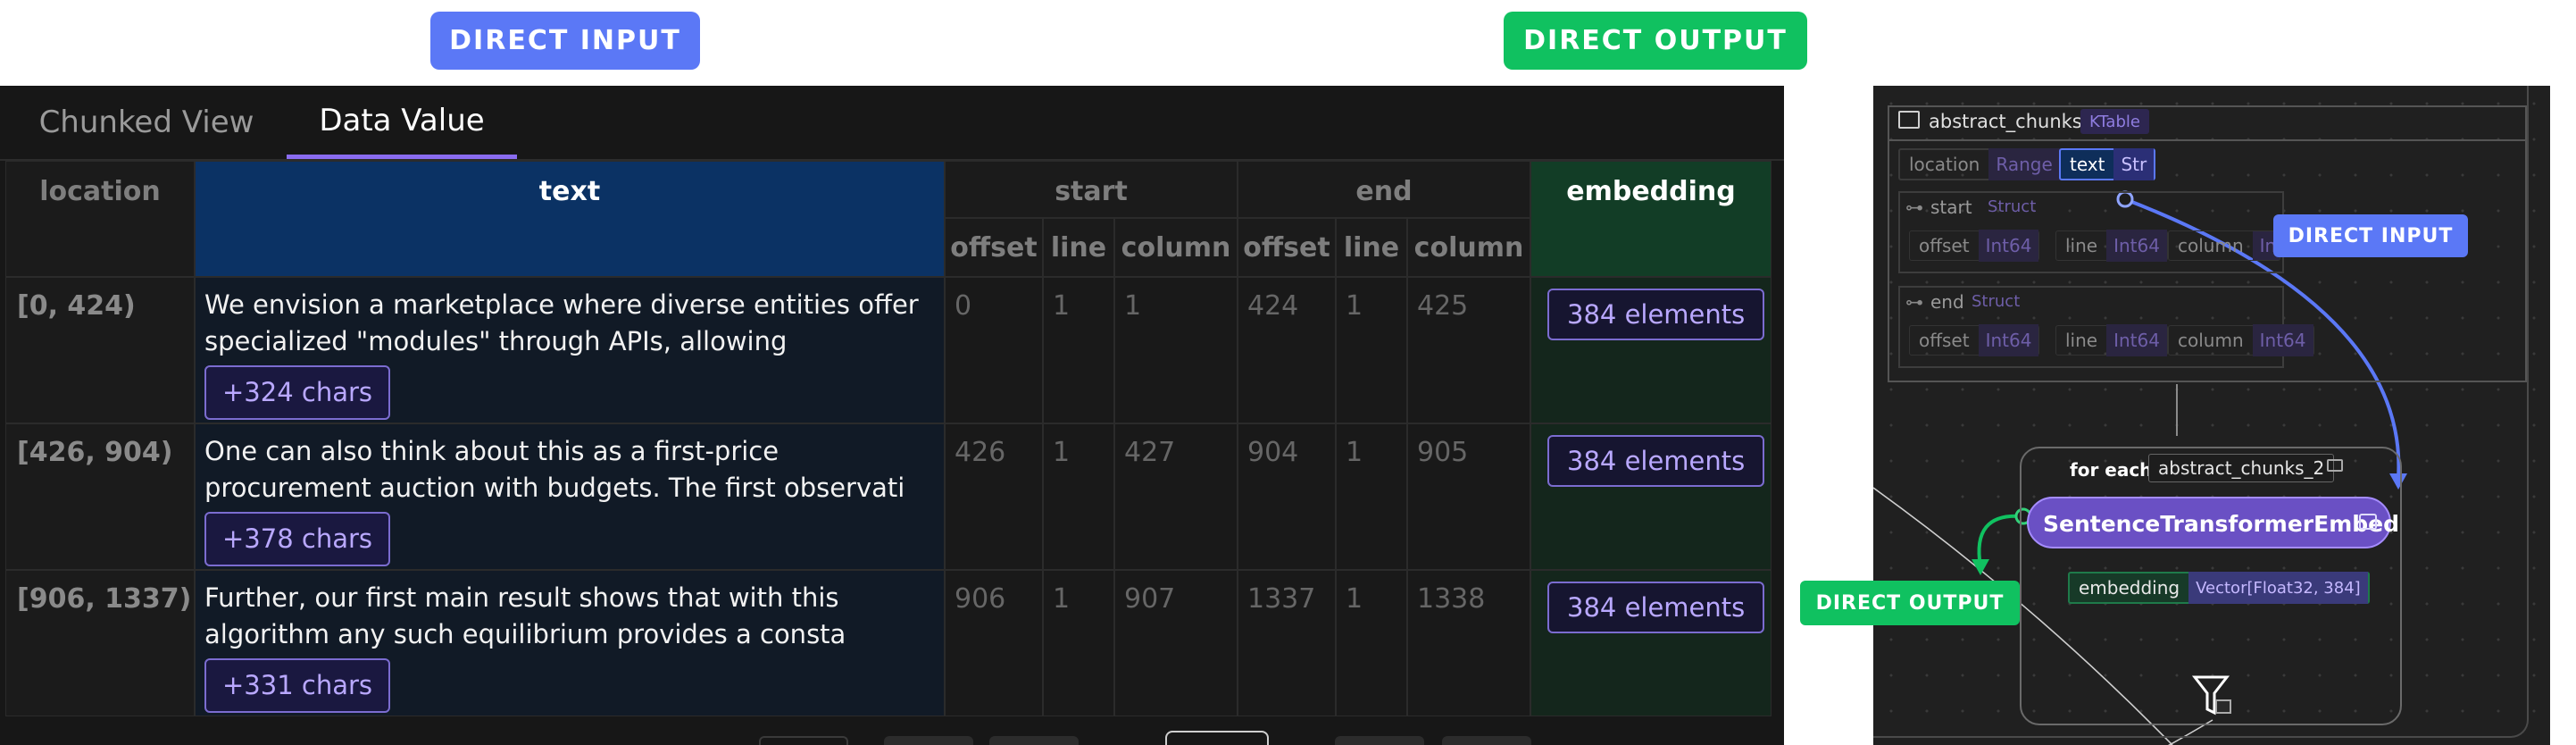  Describe the element at coordinates (297, 392) in the screenshot. I see `more-chars-button: +324 chars` at that location.